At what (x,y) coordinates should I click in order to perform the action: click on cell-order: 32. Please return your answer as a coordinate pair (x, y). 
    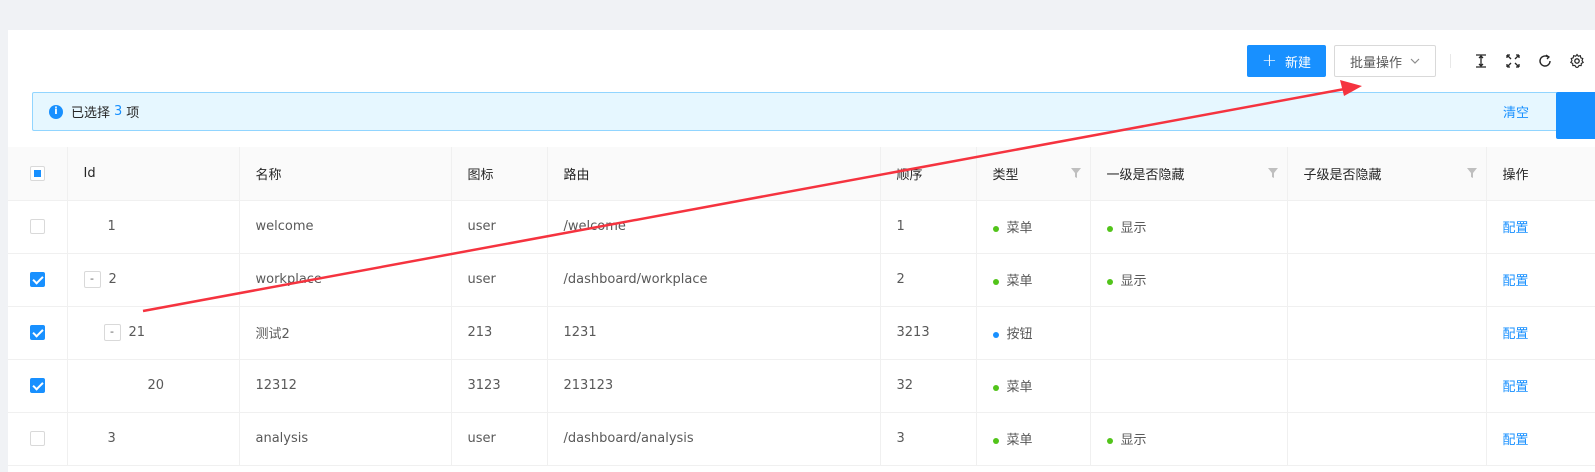
    Looking at the image, I should click on (928, 386).